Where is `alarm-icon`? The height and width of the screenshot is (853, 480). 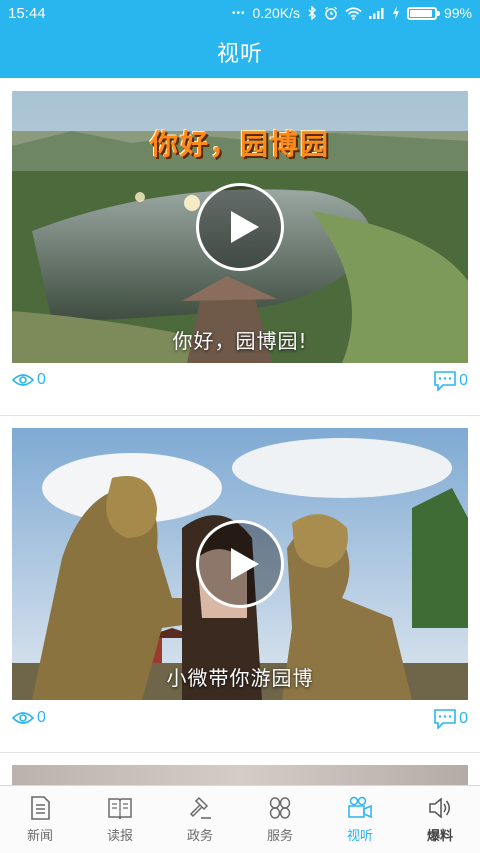
alarm-icon is located at coordinates (331, 13).